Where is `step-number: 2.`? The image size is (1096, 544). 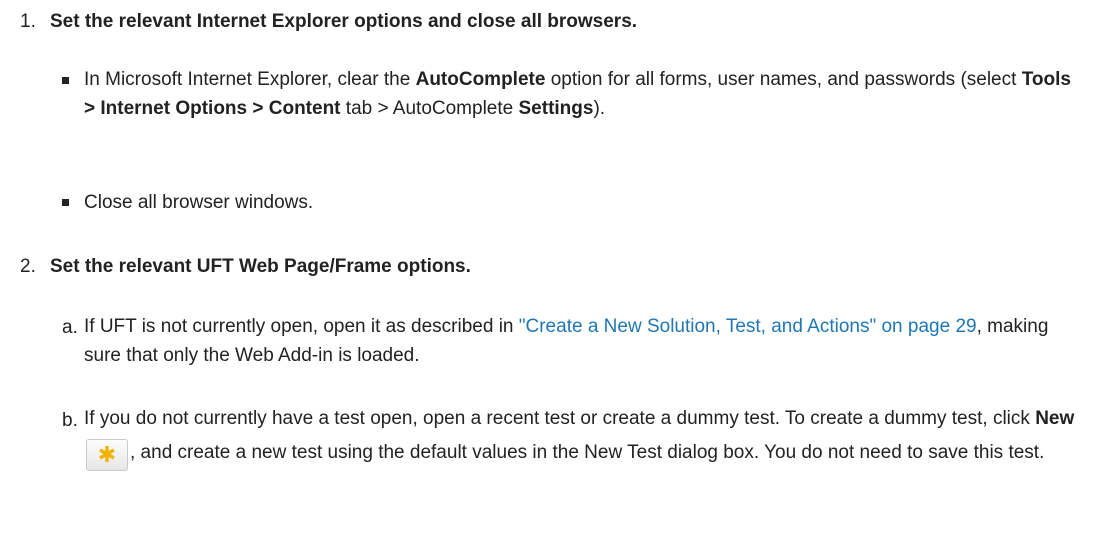
step-number: 2. is located at coordinates (28, 266).